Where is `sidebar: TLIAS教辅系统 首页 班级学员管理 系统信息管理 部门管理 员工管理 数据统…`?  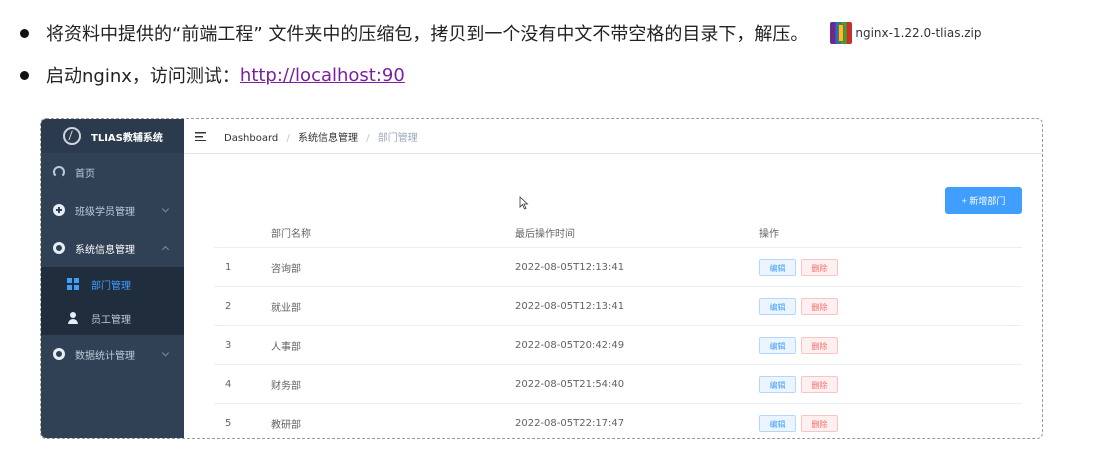 sidebar: TLIAS教辅系统 首页 班级学员管理 系统信息管理 部门管理 员工管理 数据统… is located at coordinates (112, 278).